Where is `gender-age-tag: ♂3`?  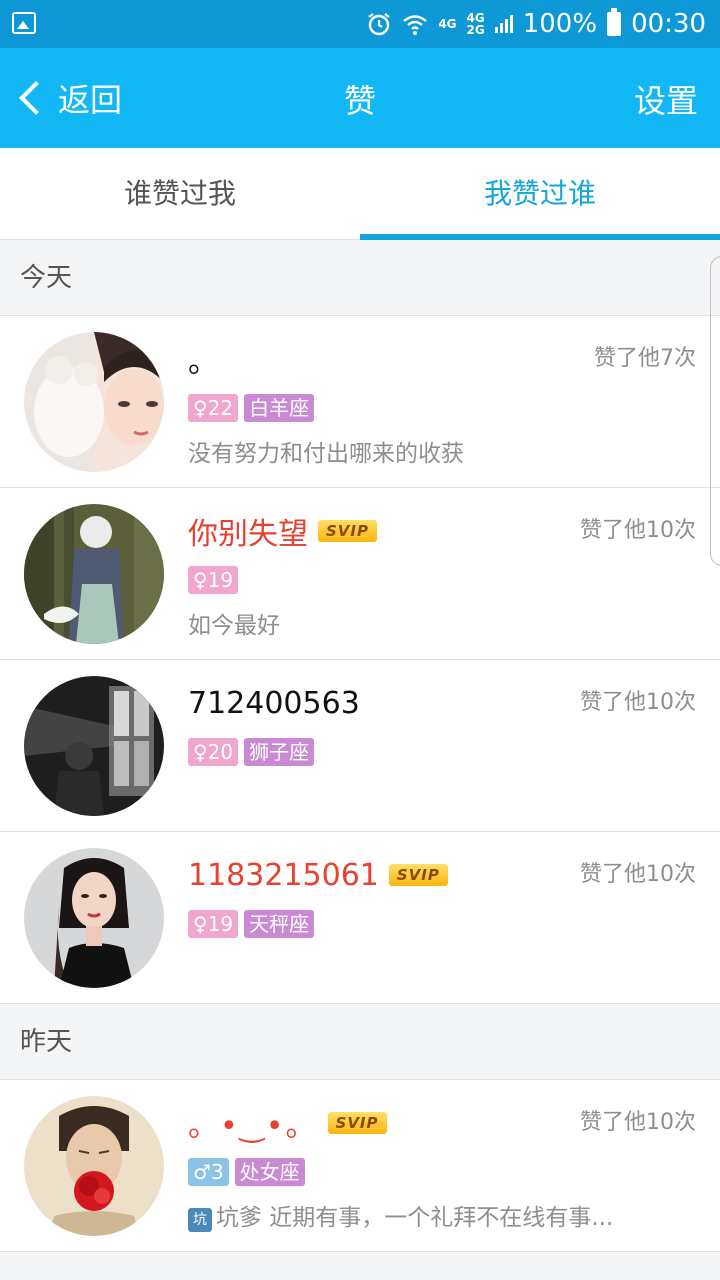 gender-age-tag: ♂3 is located at coordinates (208, 1172).